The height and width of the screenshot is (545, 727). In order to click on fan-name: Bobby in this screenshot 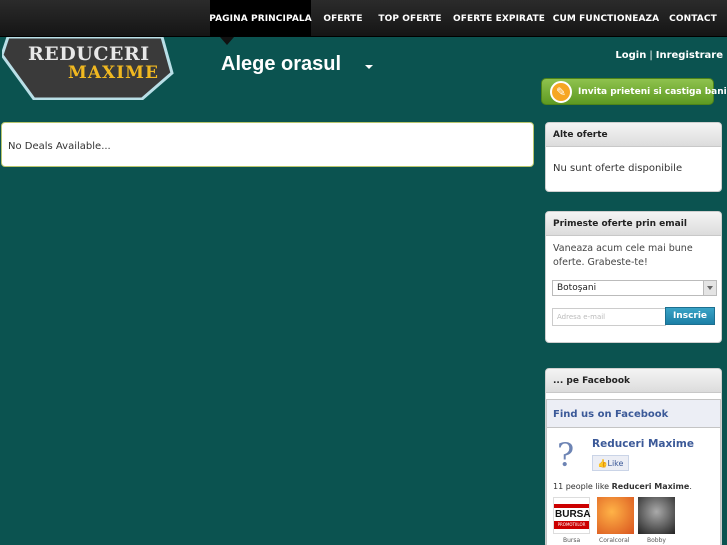, I will do `click(656, 540)`.